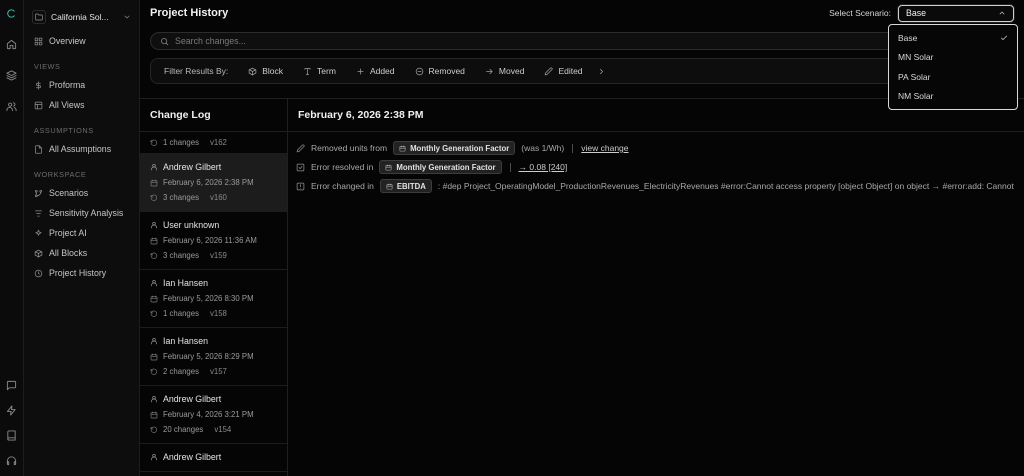 The height and width of the screenshot is (476, 1024). What do you see at coordinates (601, 71) in the screenshot?
I see `chevron-right-icon` at bounding box center [601, 71].